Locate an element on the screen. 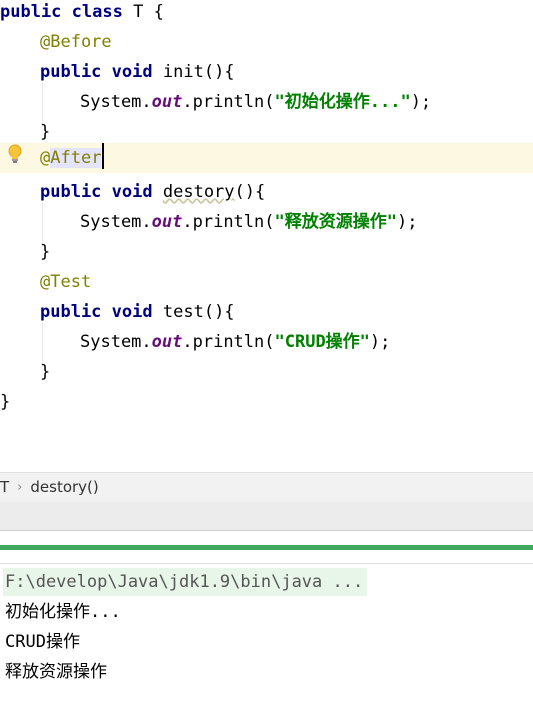  method-name: destory is located at coordinates (198, 192).